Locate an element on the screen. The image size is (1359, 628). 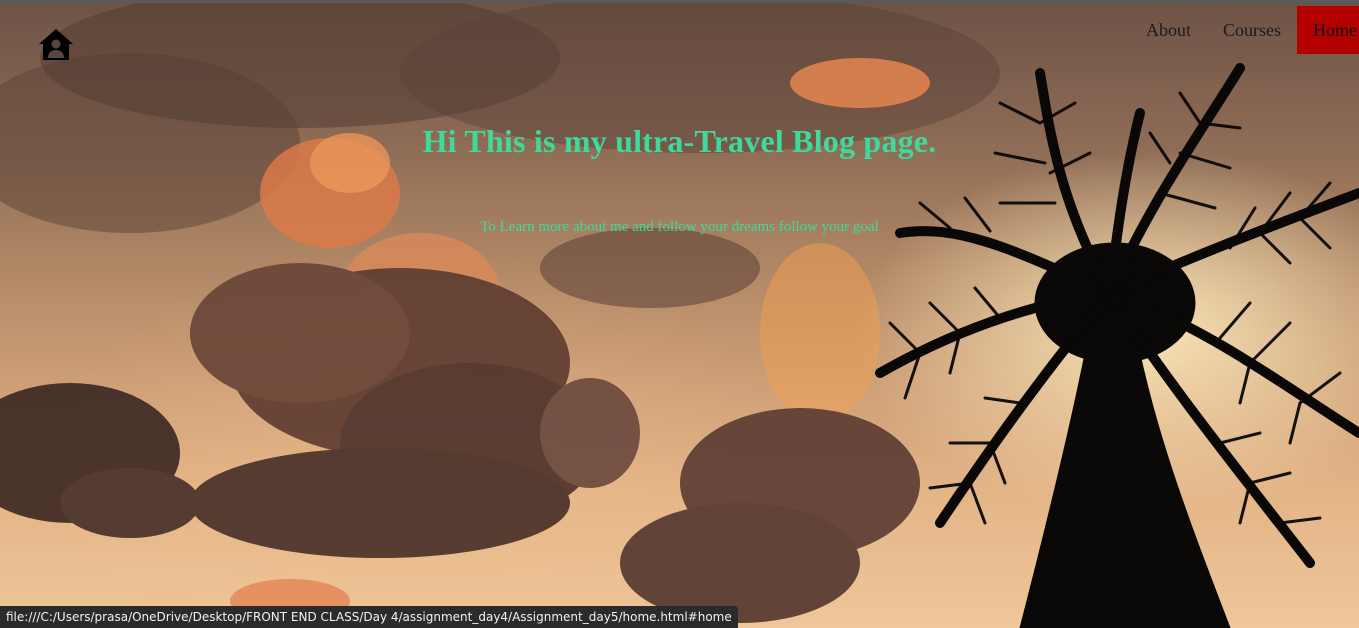
home-user-icon is located at coordinates (56, 45).